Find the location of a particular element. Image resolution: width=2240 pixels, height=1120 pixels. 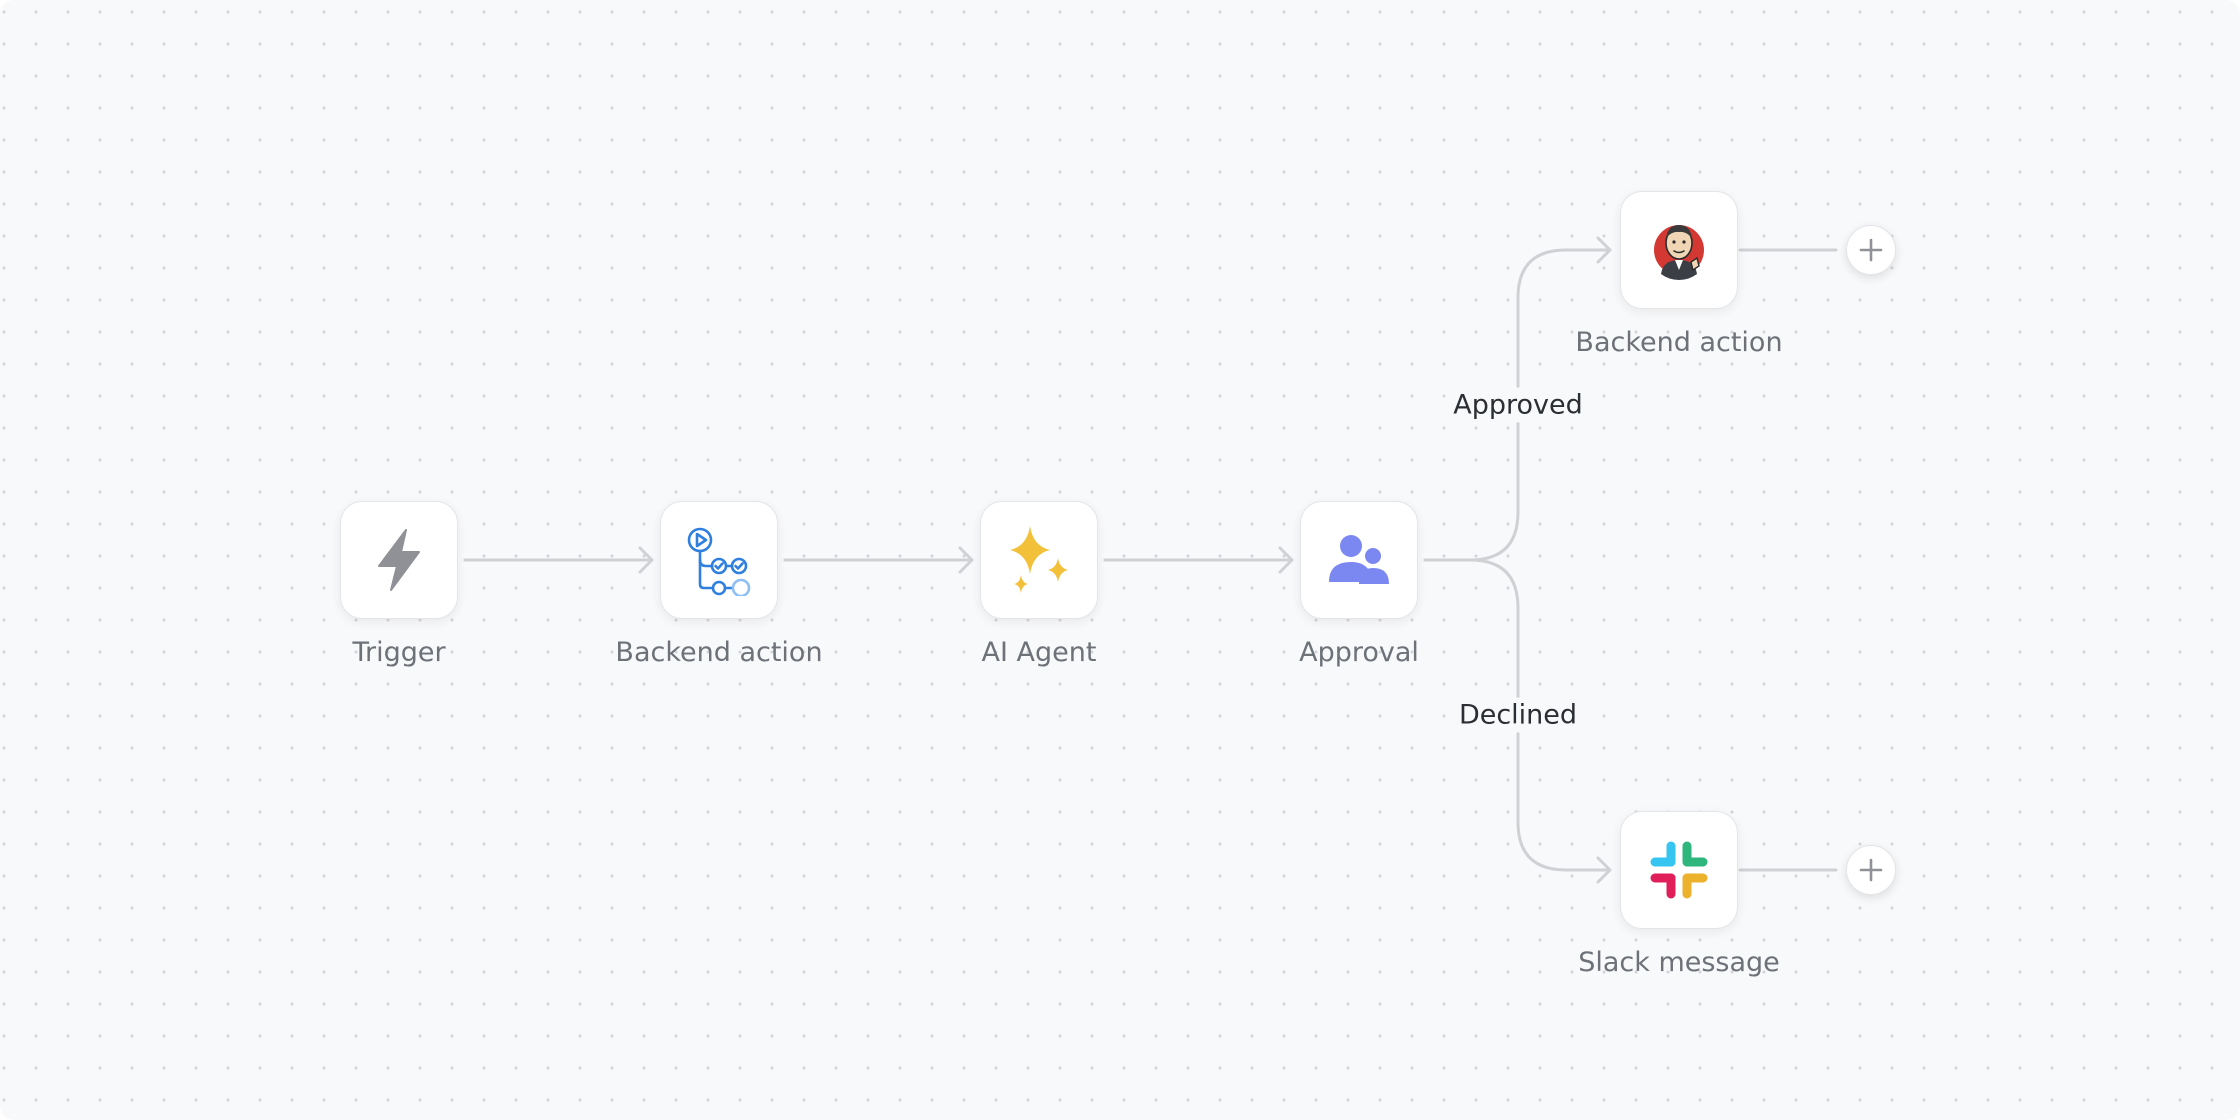

node-ai-agent is located at coordinates (1039, 560).